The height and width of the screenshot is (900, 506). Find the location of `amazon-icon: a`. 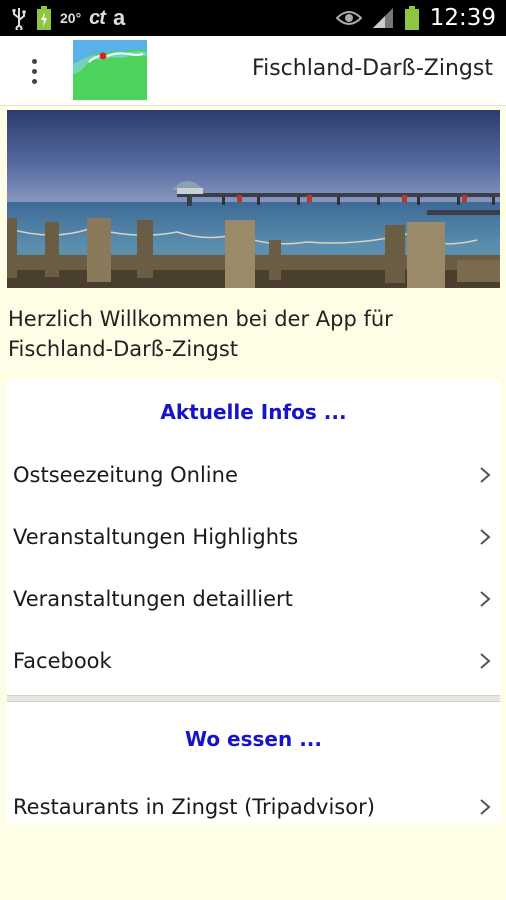

amazon-icon: a is located at coordinates (119, 17).